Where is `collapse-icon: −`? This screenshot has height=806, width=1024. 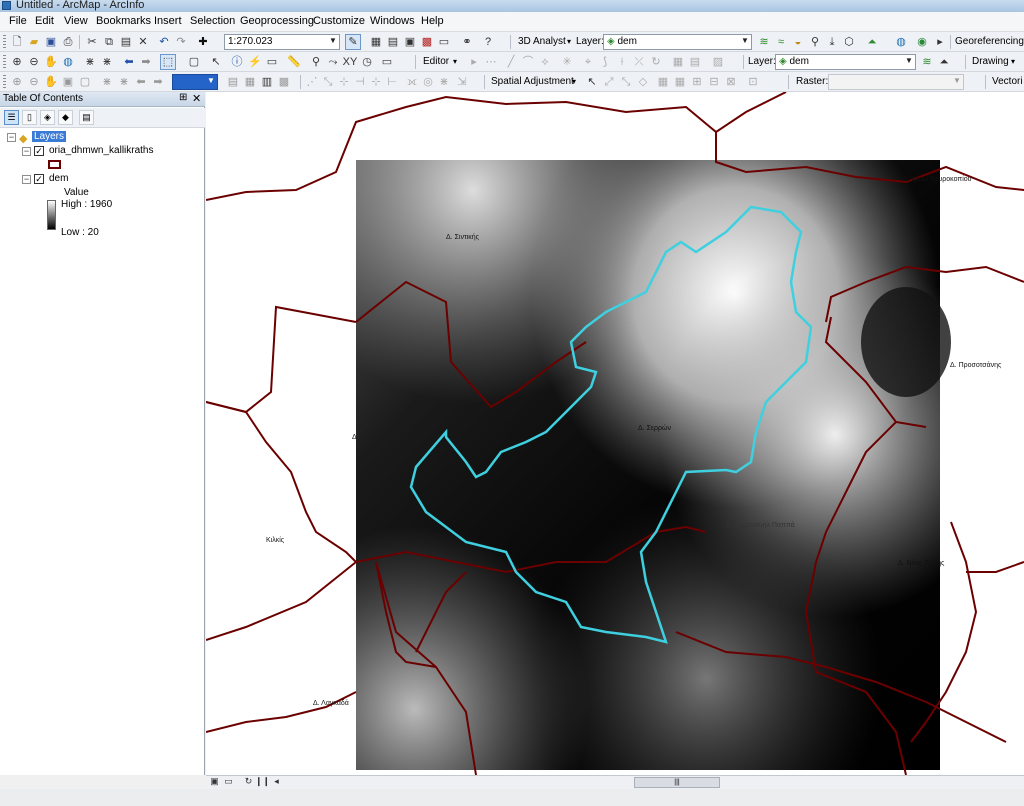 collapse-icon: − is located at coordinates (26, 179).